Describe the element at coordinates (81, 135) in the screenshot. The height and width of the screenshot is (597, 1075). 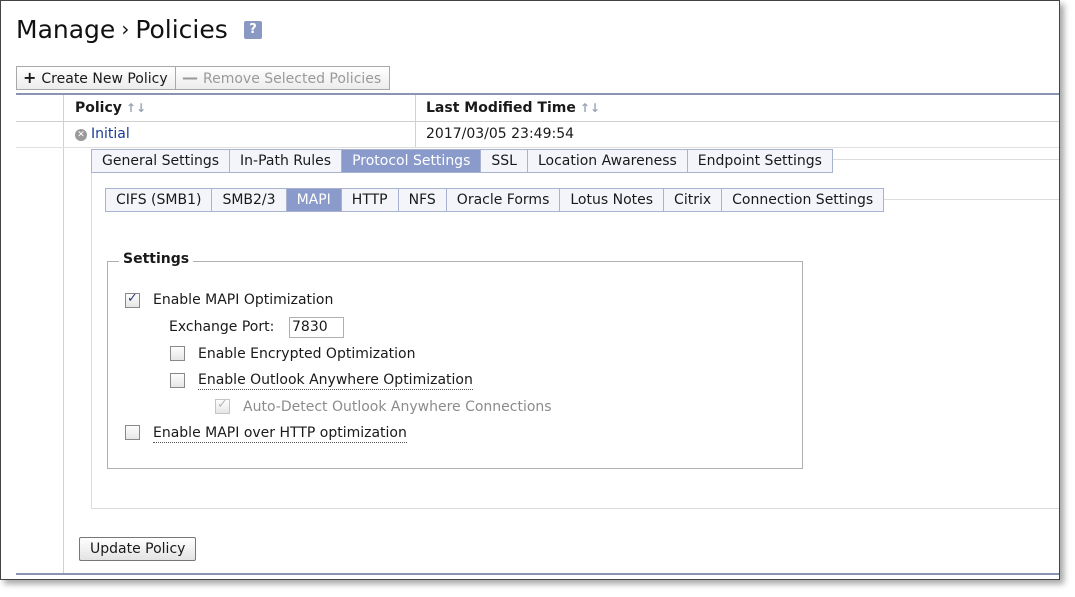
I see `remove-row-icon: ✕` at that location.